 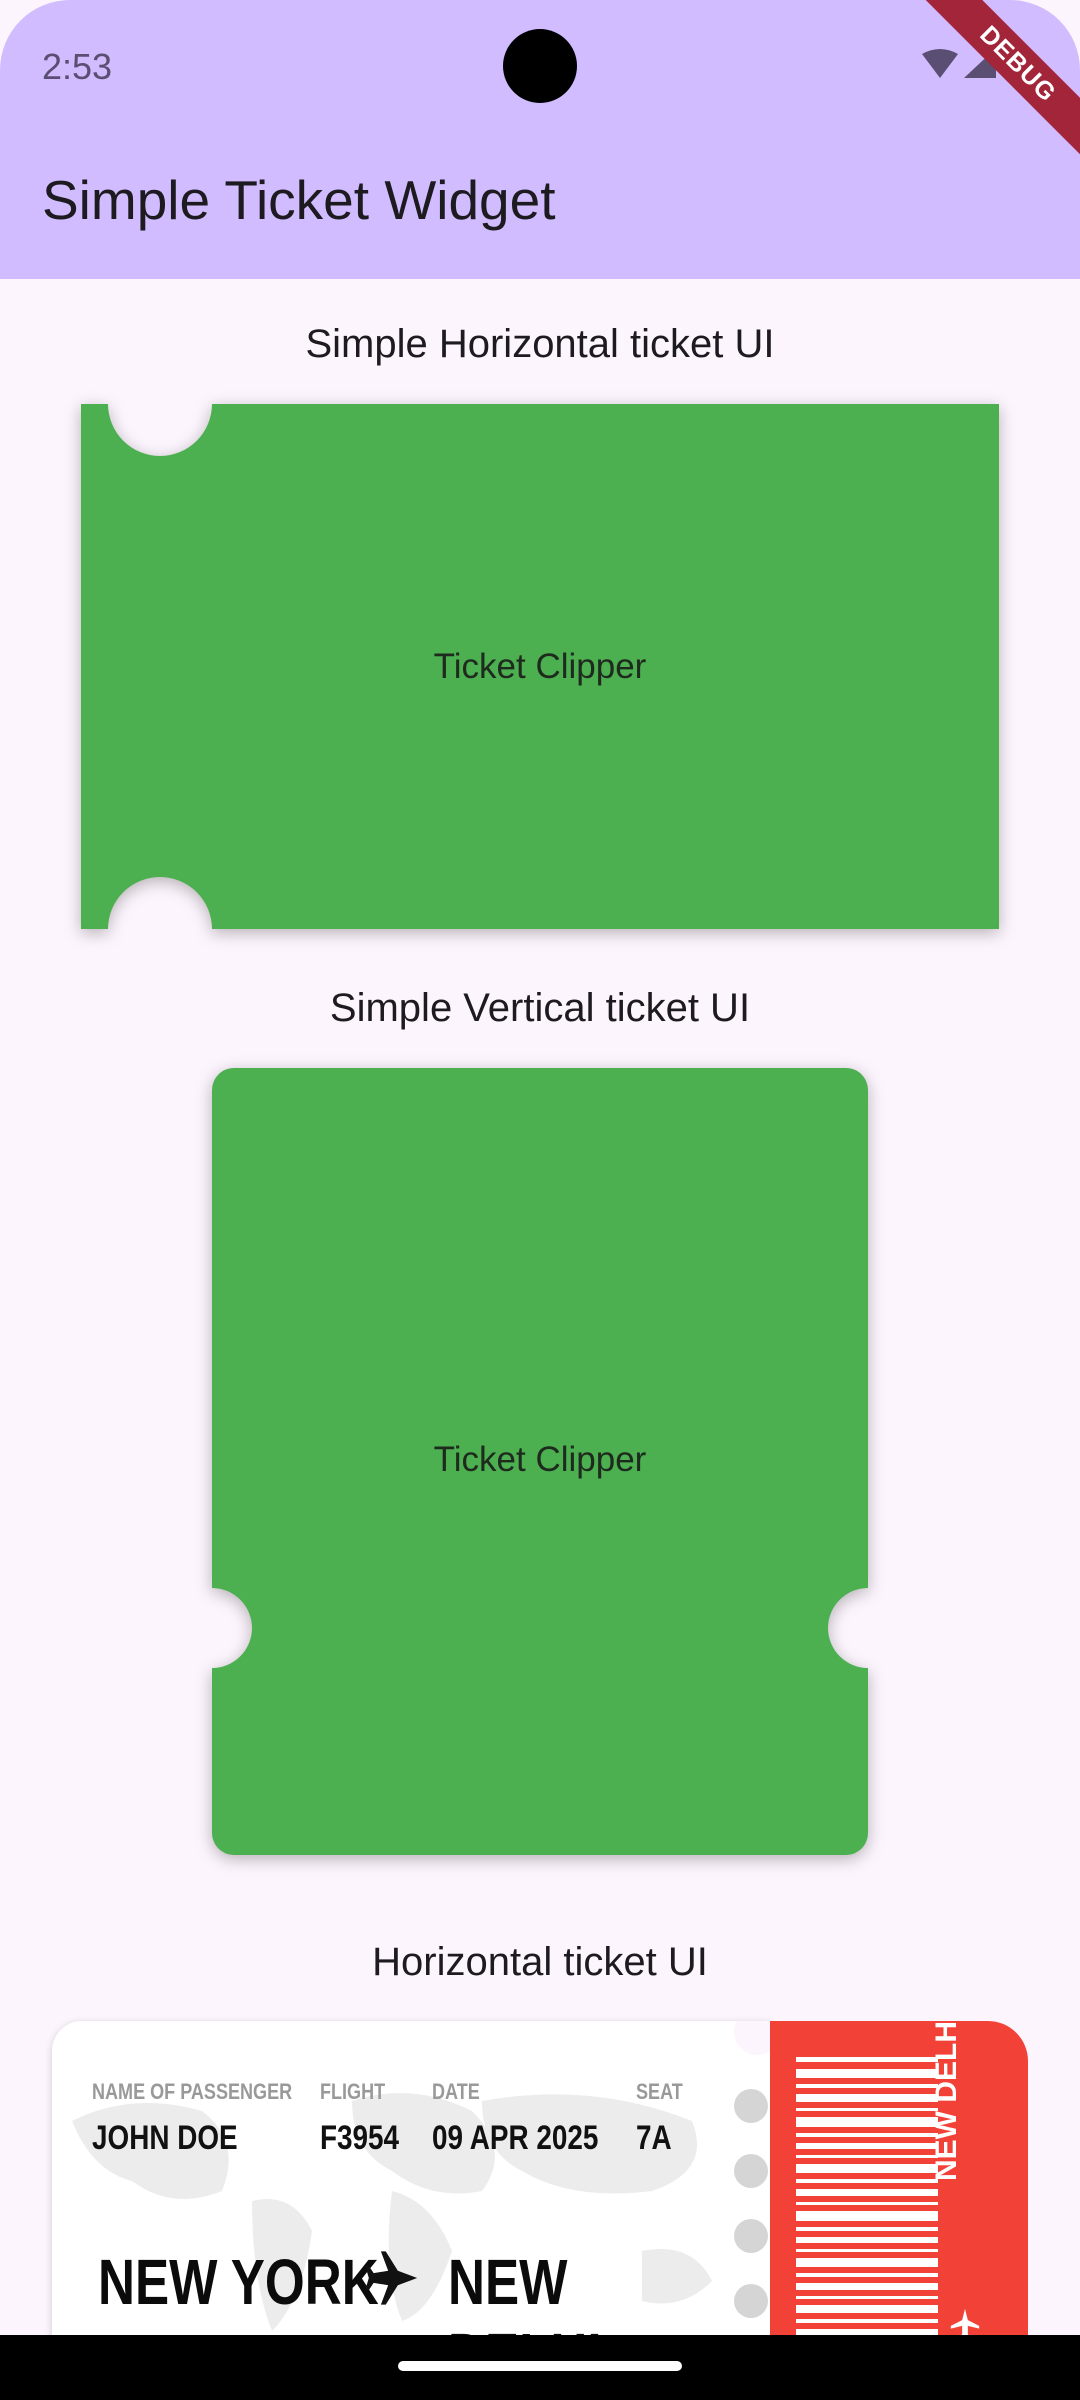 What do you see at coordinates (867, 2208) in the screenshot?
I see `barcode` at bounding box center [867, 2208].